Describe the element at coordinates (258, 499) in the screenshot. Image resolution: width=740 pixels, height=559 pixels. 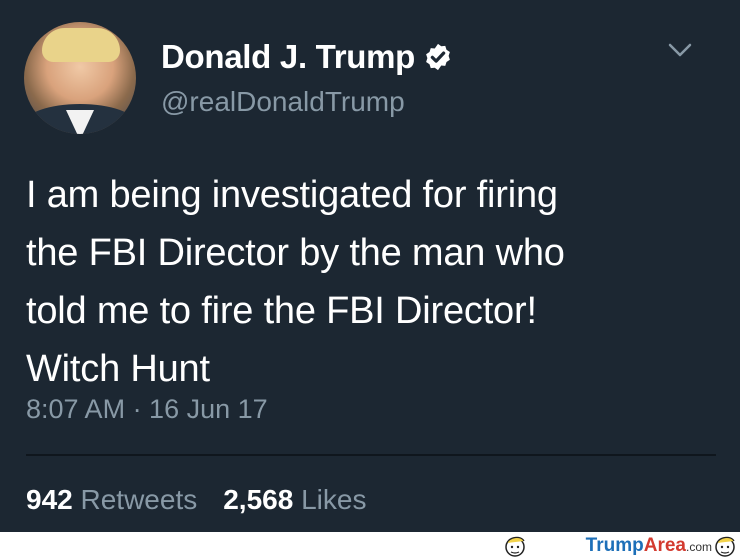
I see `likes-count: 2,568` at that location.